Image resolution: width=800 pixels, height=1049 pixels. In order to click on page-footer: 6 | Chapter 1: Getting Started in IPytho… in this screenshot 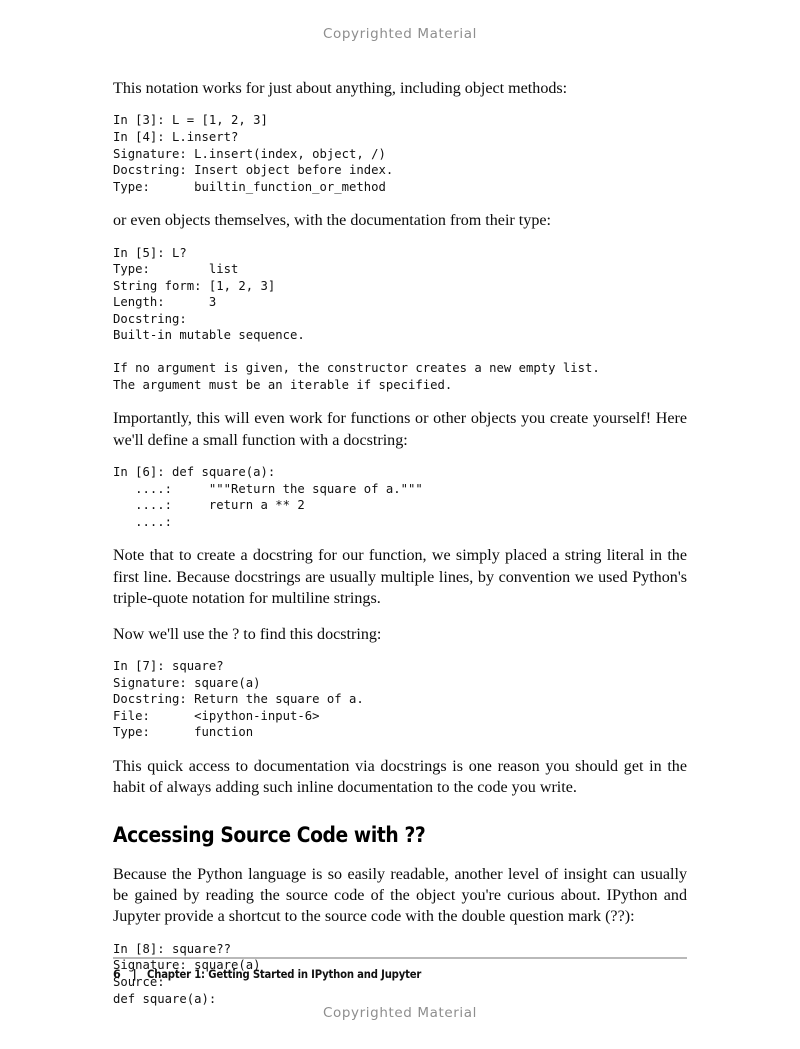, I will do `click(400, 974)`.